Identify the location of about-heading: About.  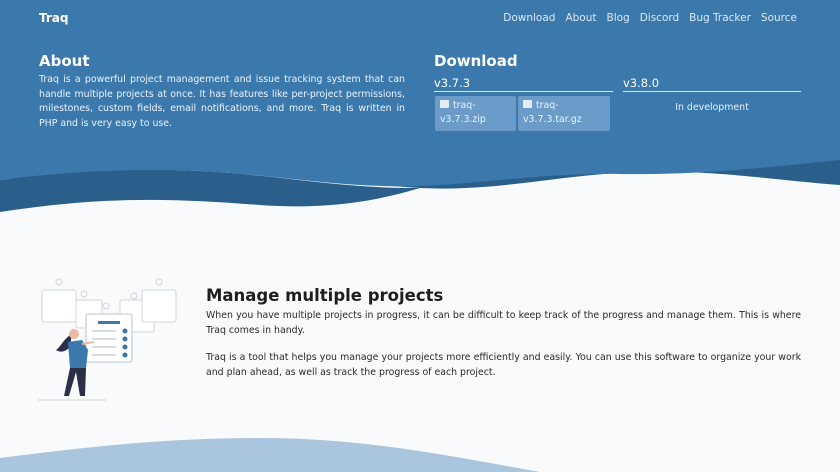
(64, 61).